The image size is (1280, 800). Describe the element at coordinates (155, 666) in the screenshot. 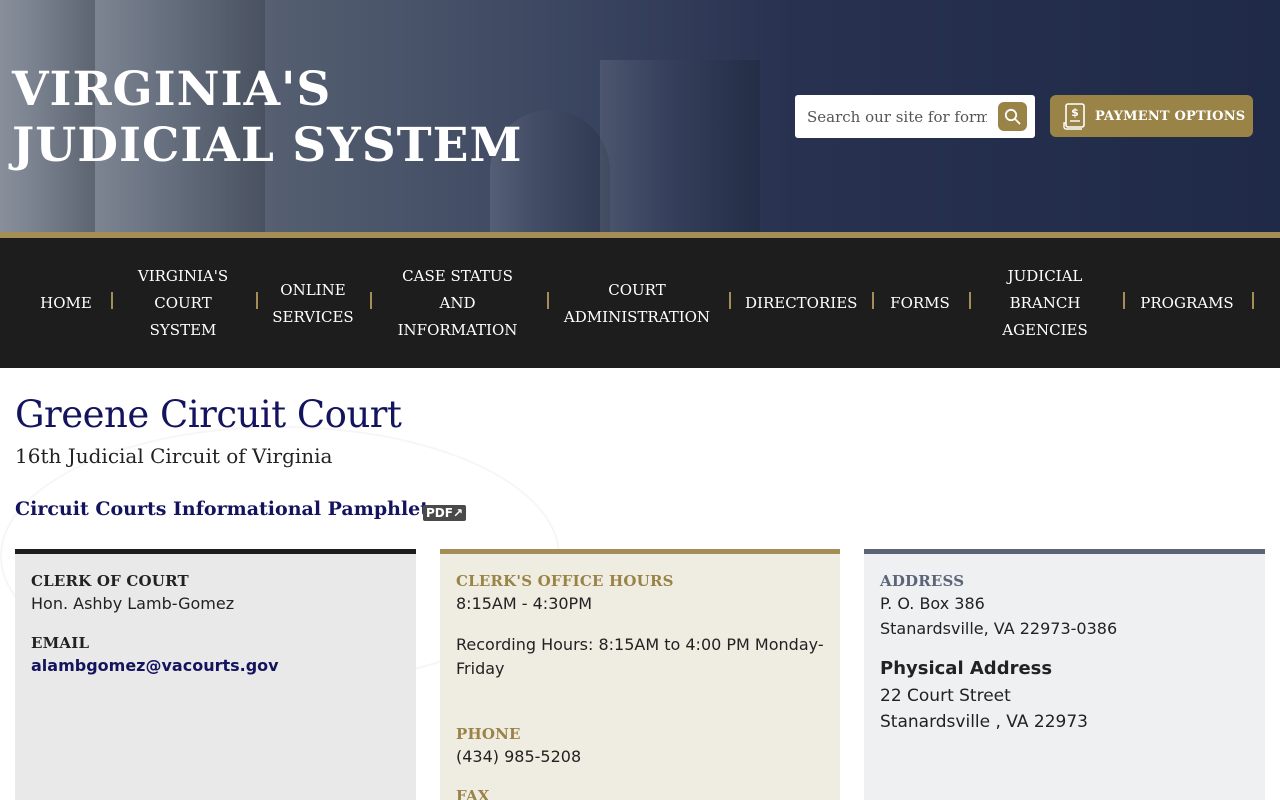

I see `email-link: alambgomez@vacourts.gov` at that location.